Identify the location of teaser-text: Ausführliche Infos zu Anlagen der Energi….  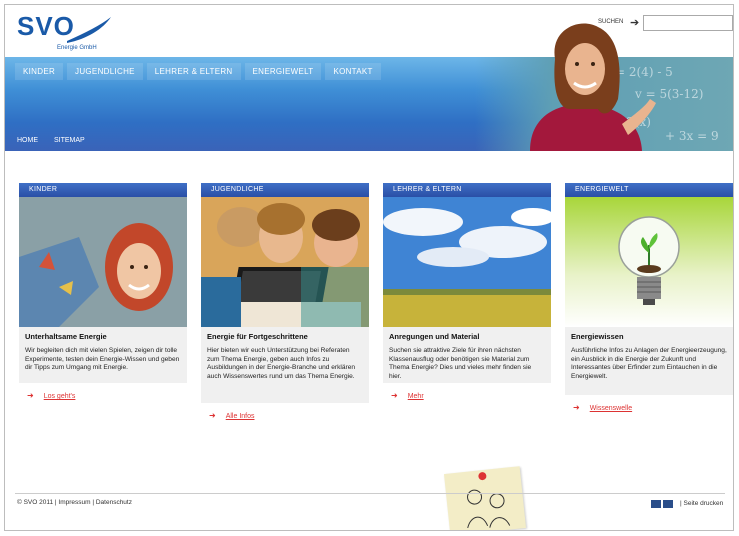
(649, 363).